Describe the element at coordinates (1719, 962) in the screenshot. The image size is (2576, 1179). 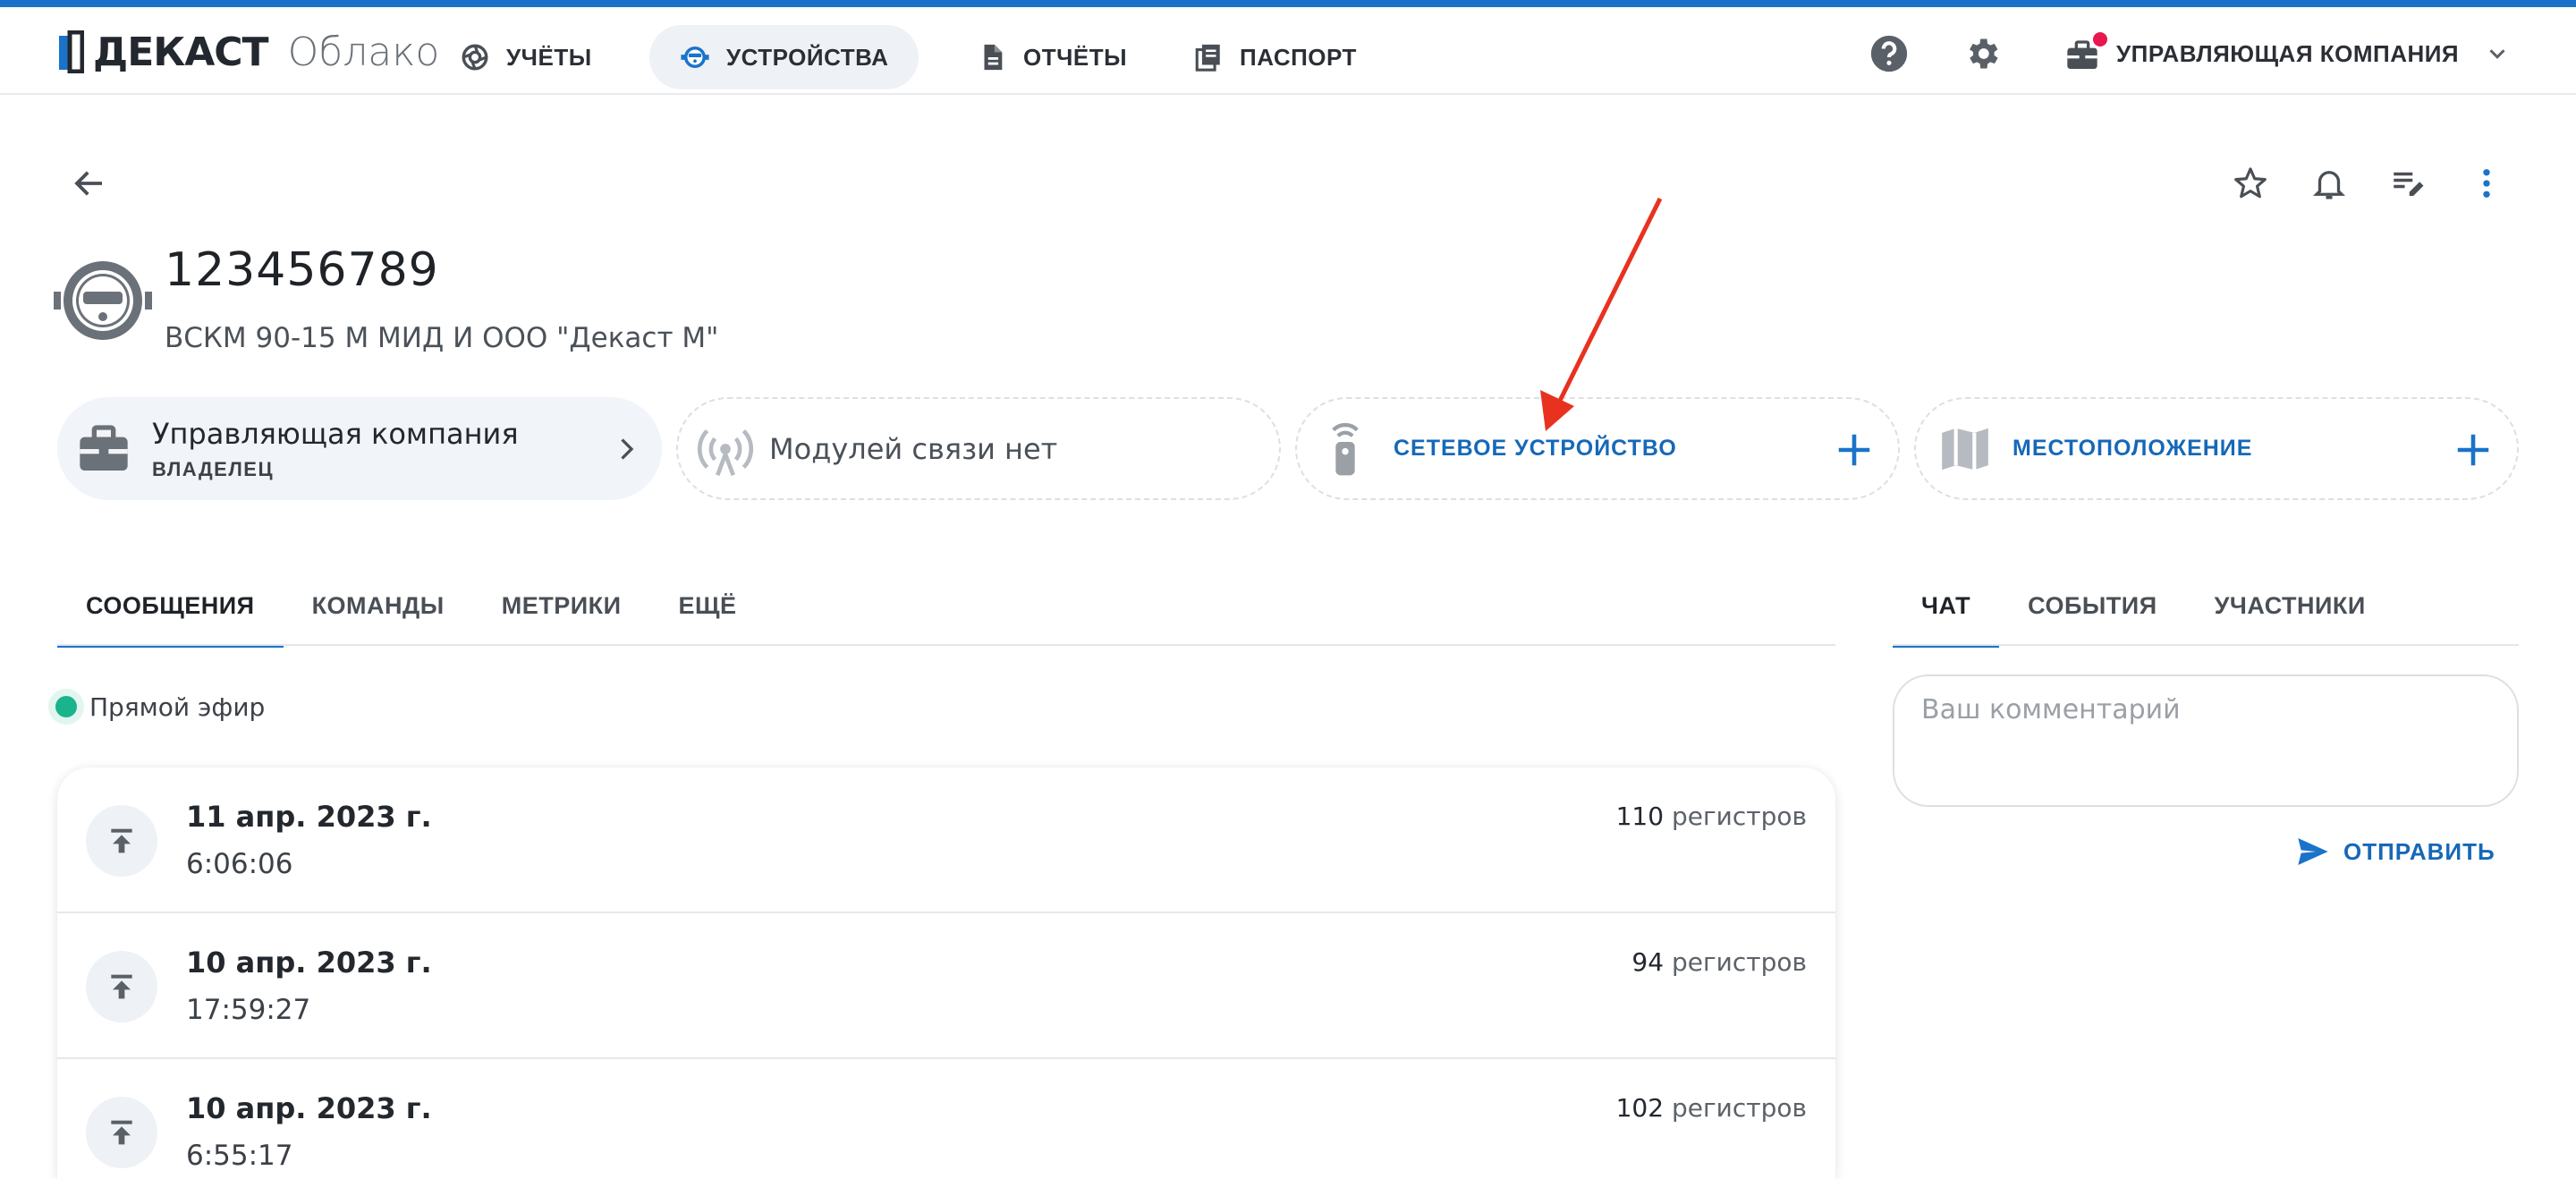
I see `register-count: 94 регистров` at that location.